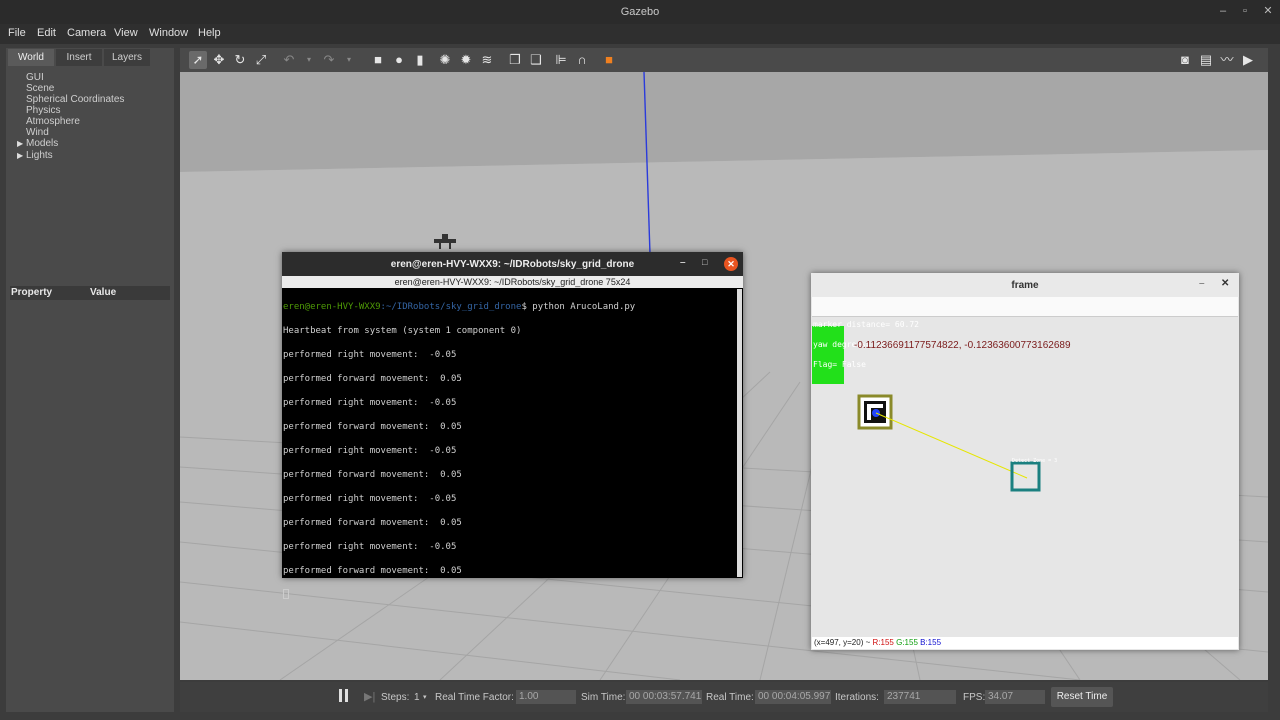 This screenshot has height=720, width=1280. What do you see at coordinates (1225, 283) in the screenshot?
I see `frame-close-icon: ✕` at bounding box center [1225, 283].